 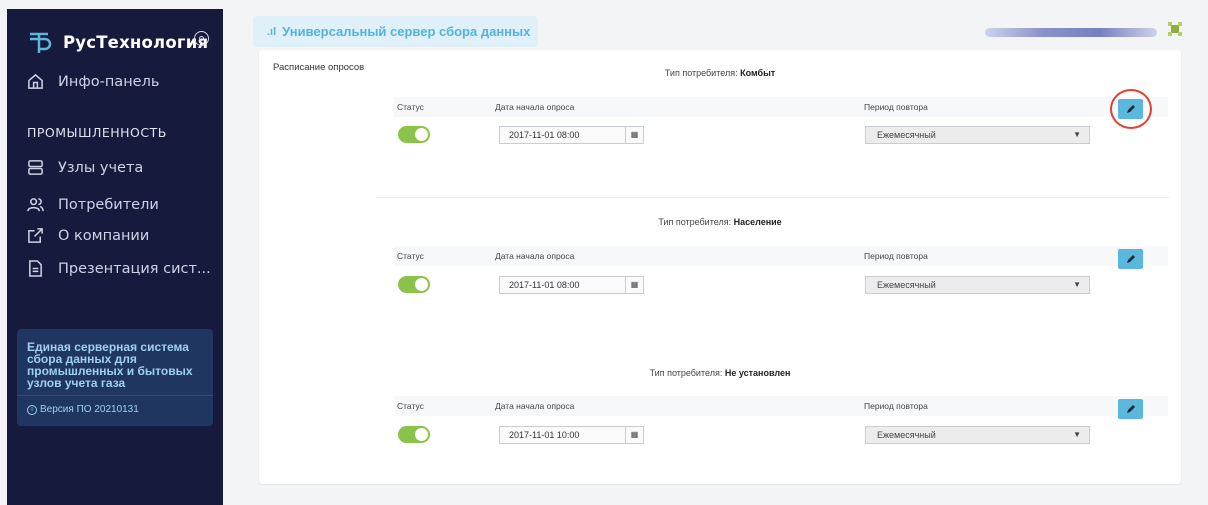 I want to click on sidebar-item-label: Узлы учета, so click(x=101, y=167).